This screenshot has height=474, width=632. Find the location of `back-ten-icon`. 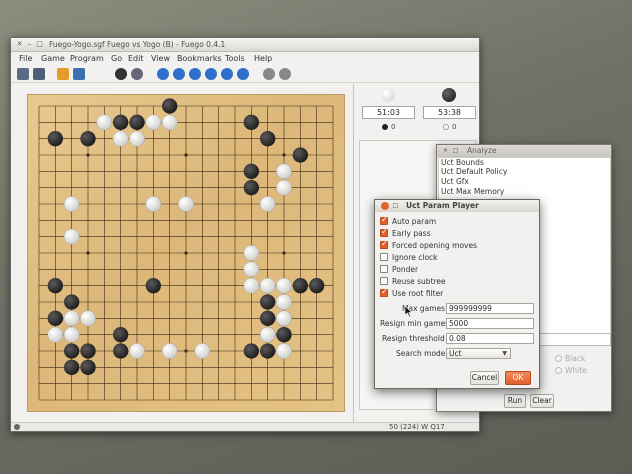

back-ten-icon is located at coordinates (179, 74).